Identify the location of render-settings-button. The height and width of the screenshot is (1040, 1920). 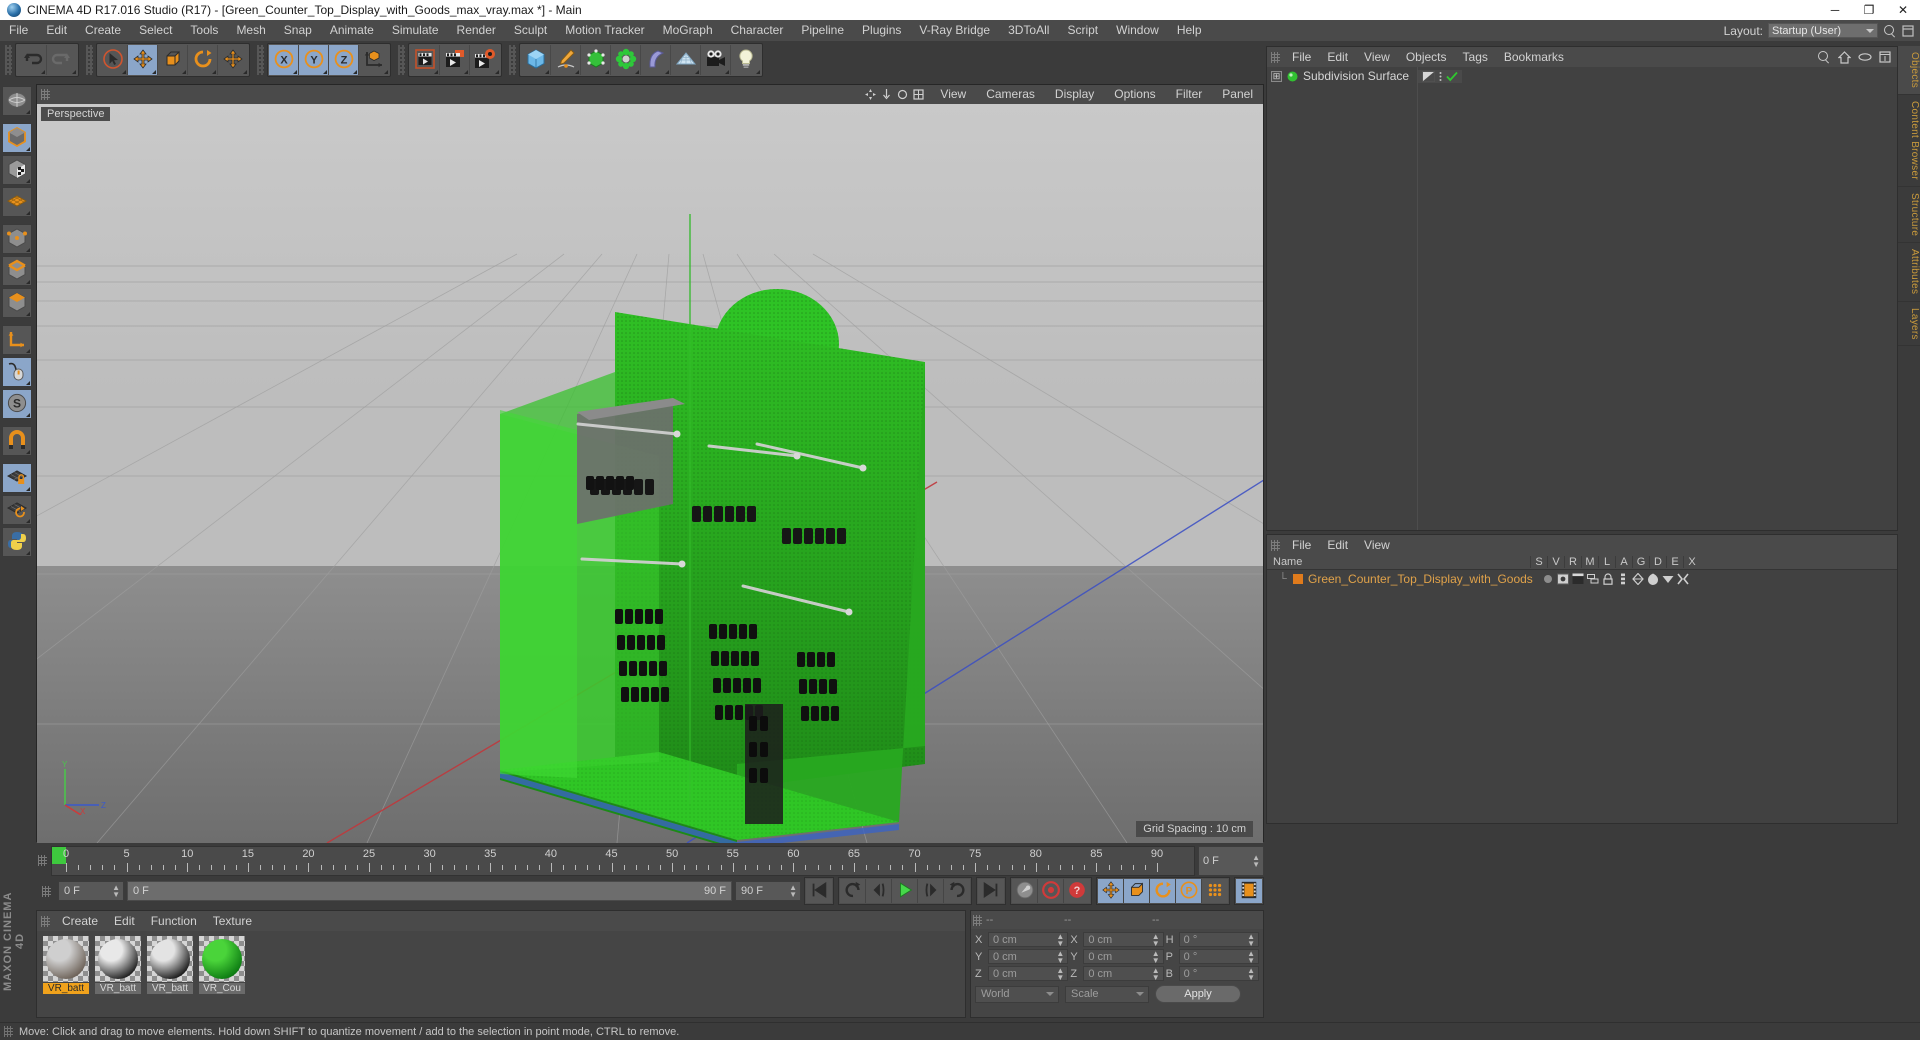
(485, 60).